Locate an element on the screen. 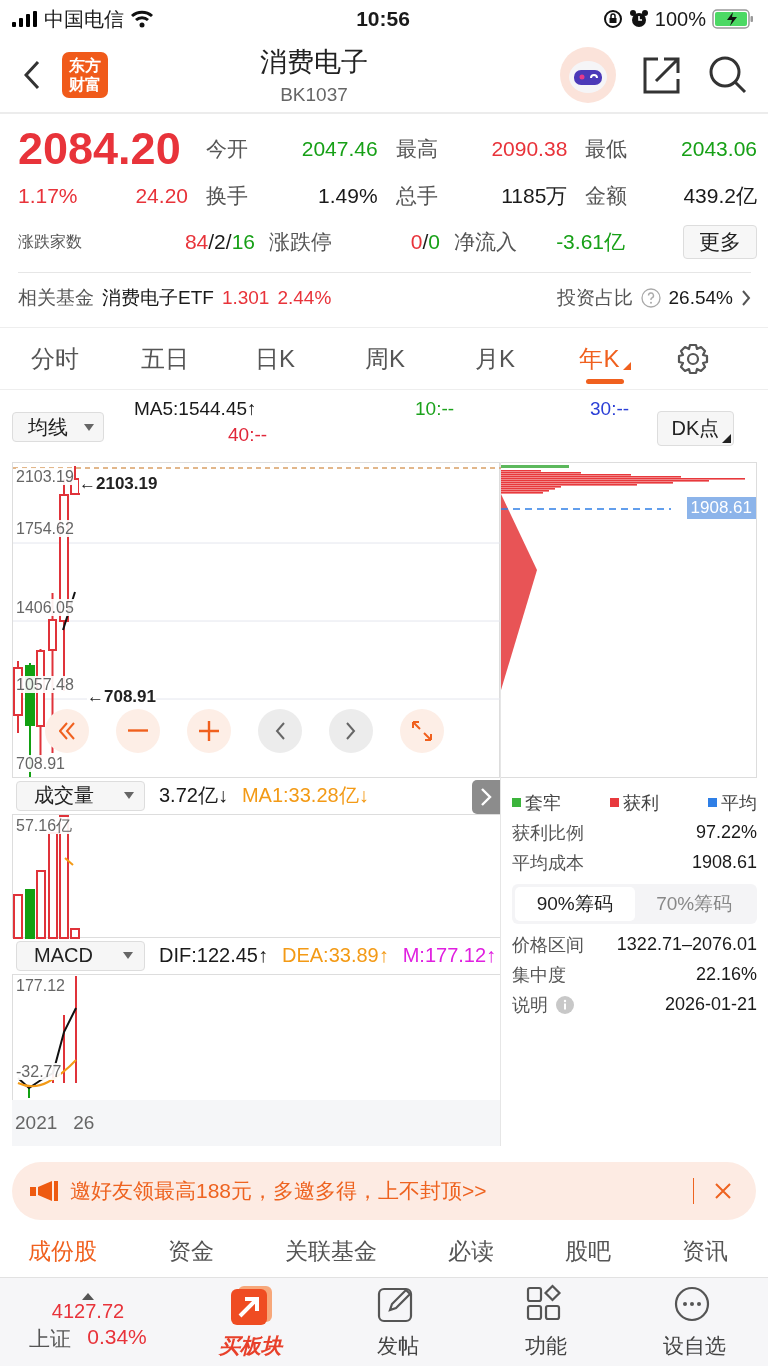  index-change: 0.34% is located at coordinates (117, 1338).